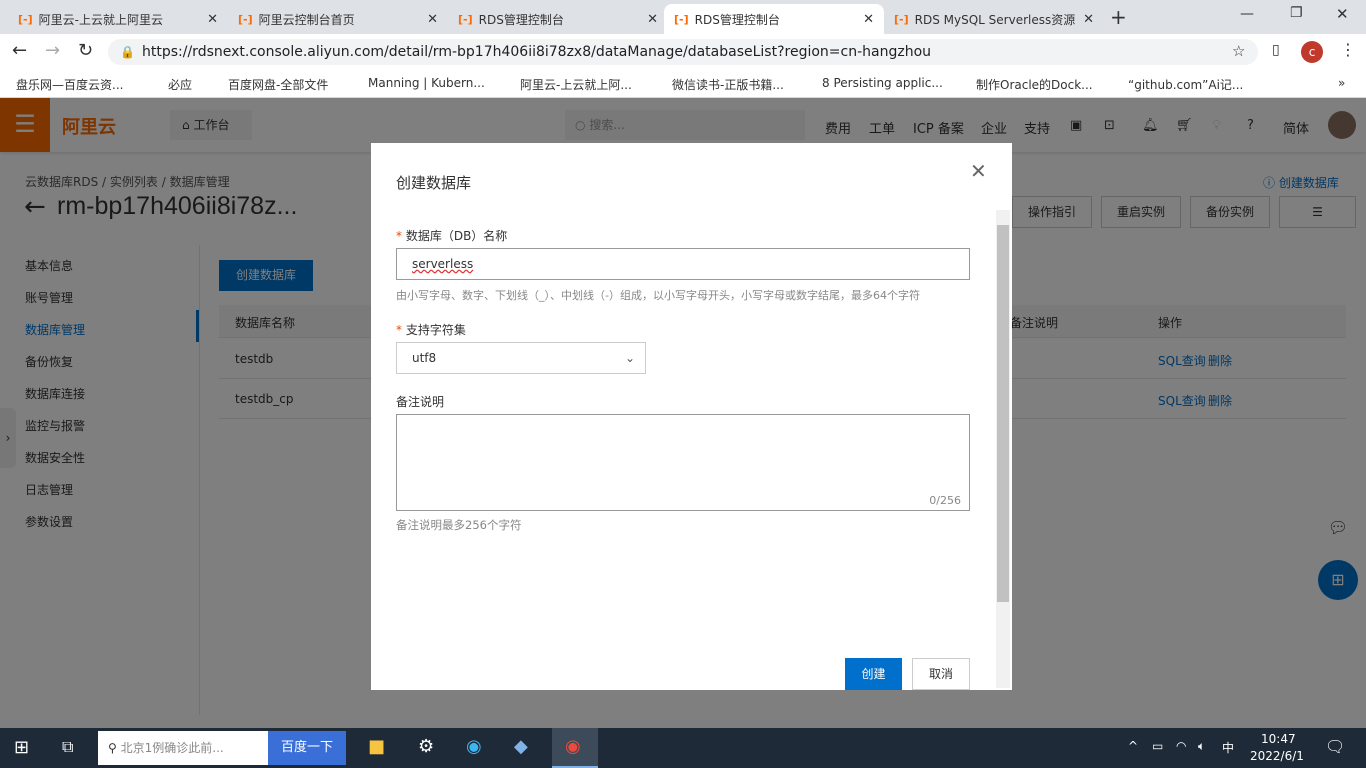 This screenshot has width=1366, height=768. What do you see at coordinates (1278, 739) in the screenshot?
I see `clock-time: 10:47` at bounding box center [1278, 739].